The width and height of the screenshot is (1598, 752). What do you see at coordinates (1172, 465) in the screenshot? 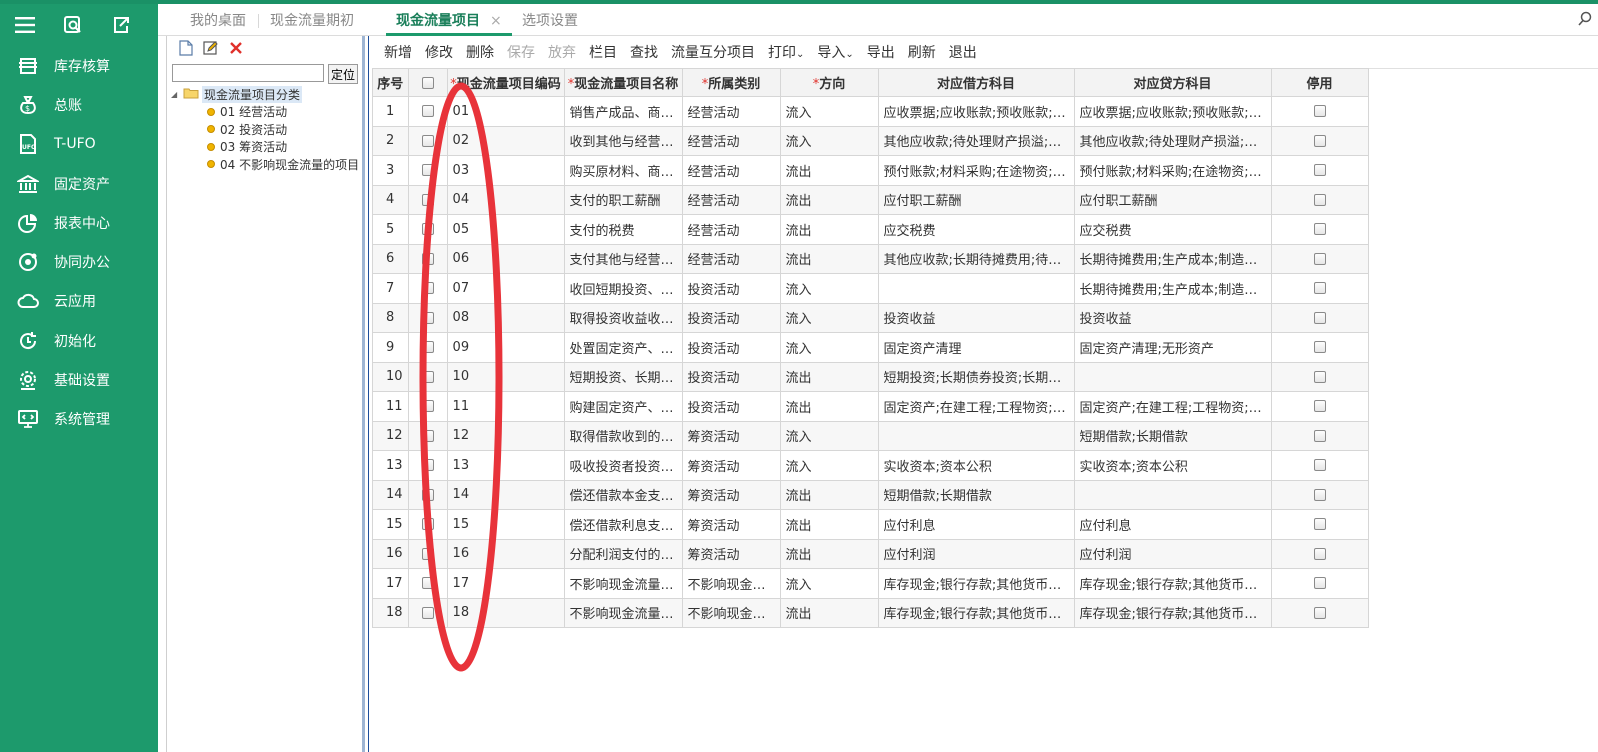
I see `cell-credit-account: 实收资本;资本公积` at bounding box center [1172, 465].